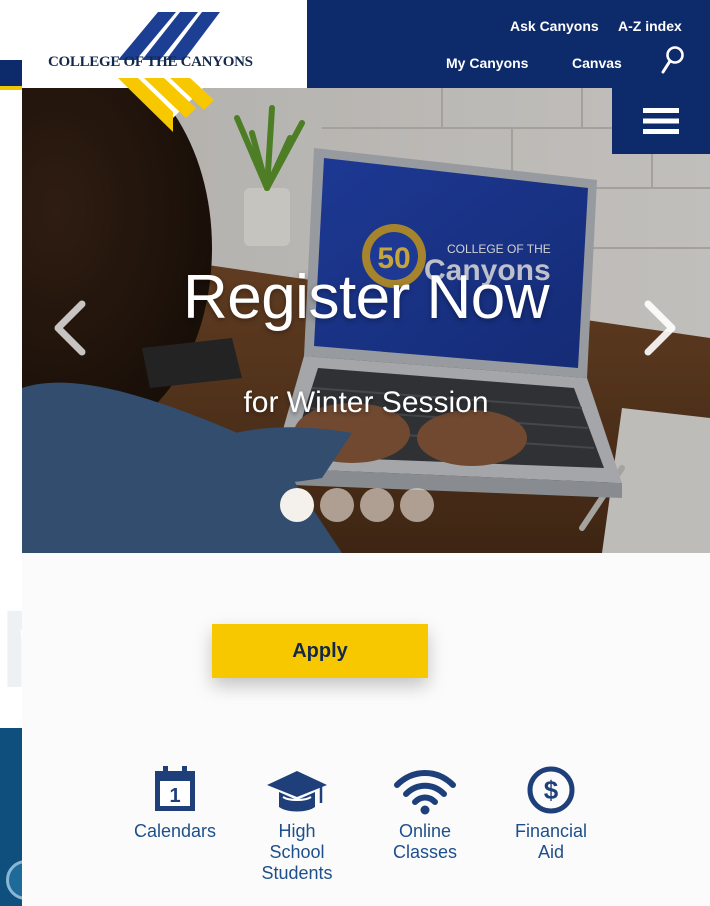 This screenshot has height=906, width=710. Describe the element at coordinates (357, 505) in the screenshot. I see `carousel-dots` at that location.